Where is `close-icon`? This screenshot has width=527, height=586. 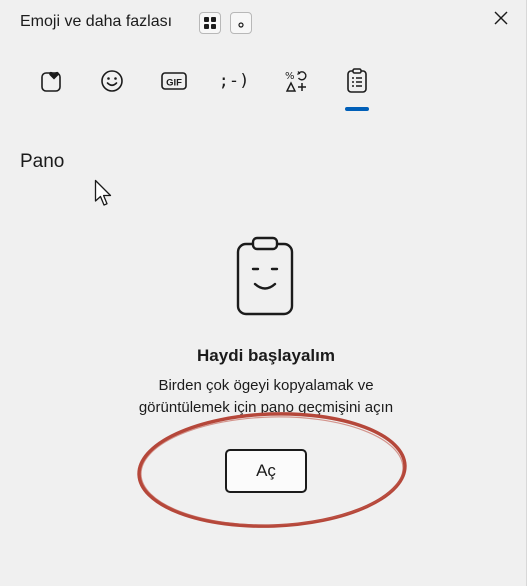 close-icon is located at coordinates (501, 18).